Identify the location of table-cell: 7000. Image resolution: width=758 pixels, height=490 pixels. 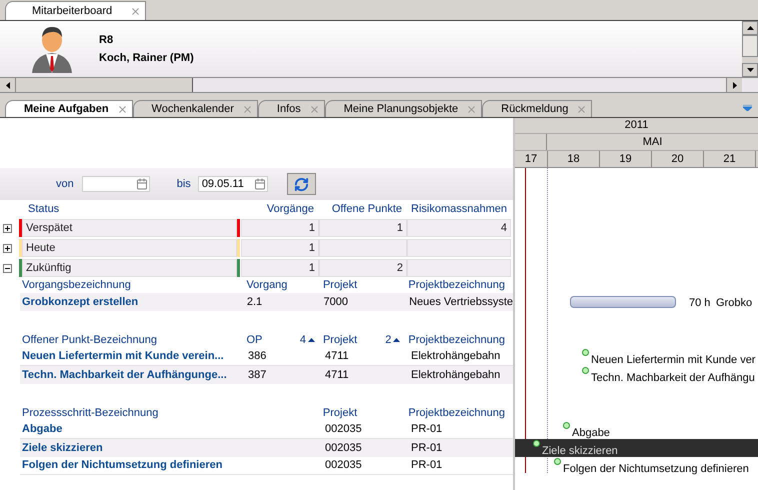
(335, 302).